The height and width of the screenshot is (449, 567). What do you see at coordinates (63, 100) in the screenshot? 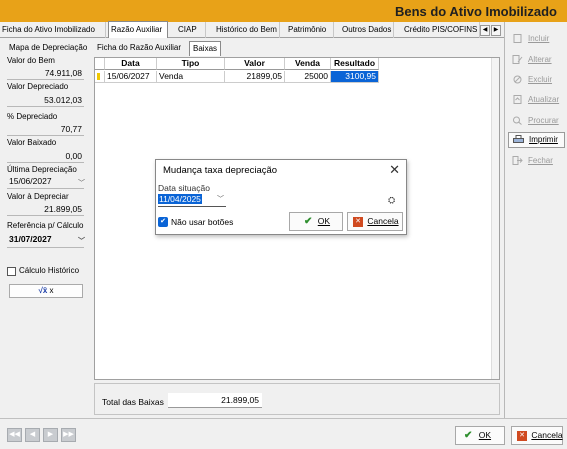
I see `valor-depreciado-value: 53.012,03` at bounding box center [63, 100].